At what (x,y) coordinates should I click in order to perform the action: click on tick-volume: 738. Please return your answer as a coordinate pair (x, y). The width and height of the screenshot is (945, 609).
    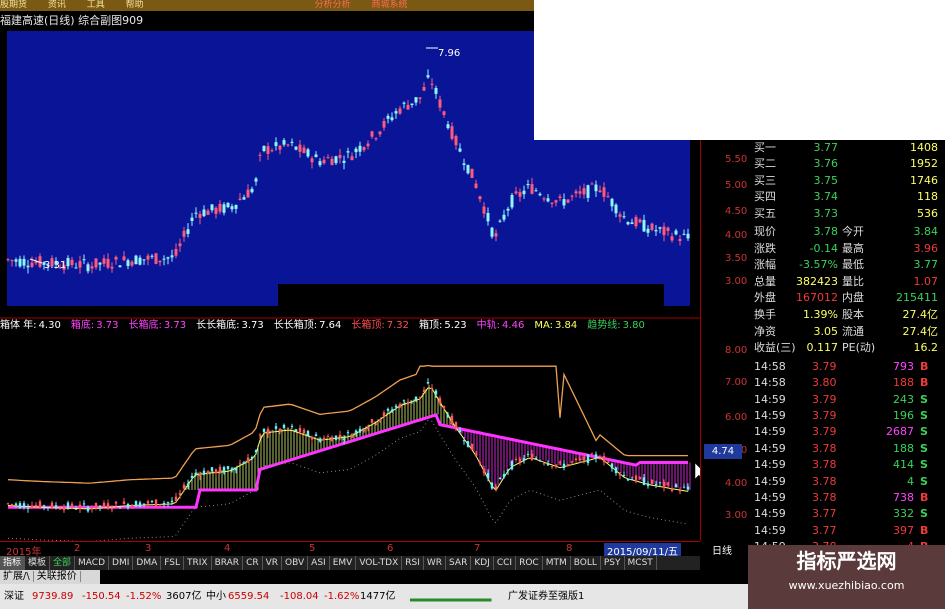
    Looking at the image, I should click on (903, 497).